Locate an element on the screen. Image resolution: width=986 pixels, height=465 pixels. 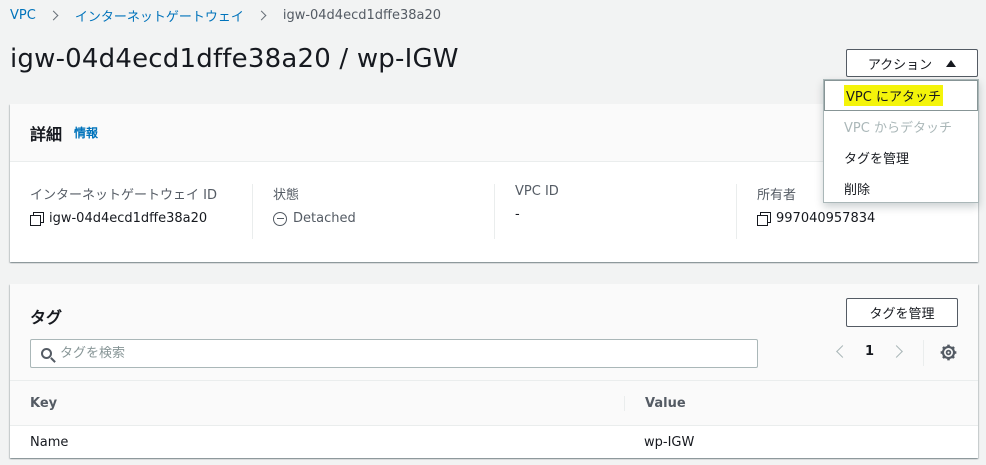
table-row: Name wp-IGW is located at coordinates (494, 442).